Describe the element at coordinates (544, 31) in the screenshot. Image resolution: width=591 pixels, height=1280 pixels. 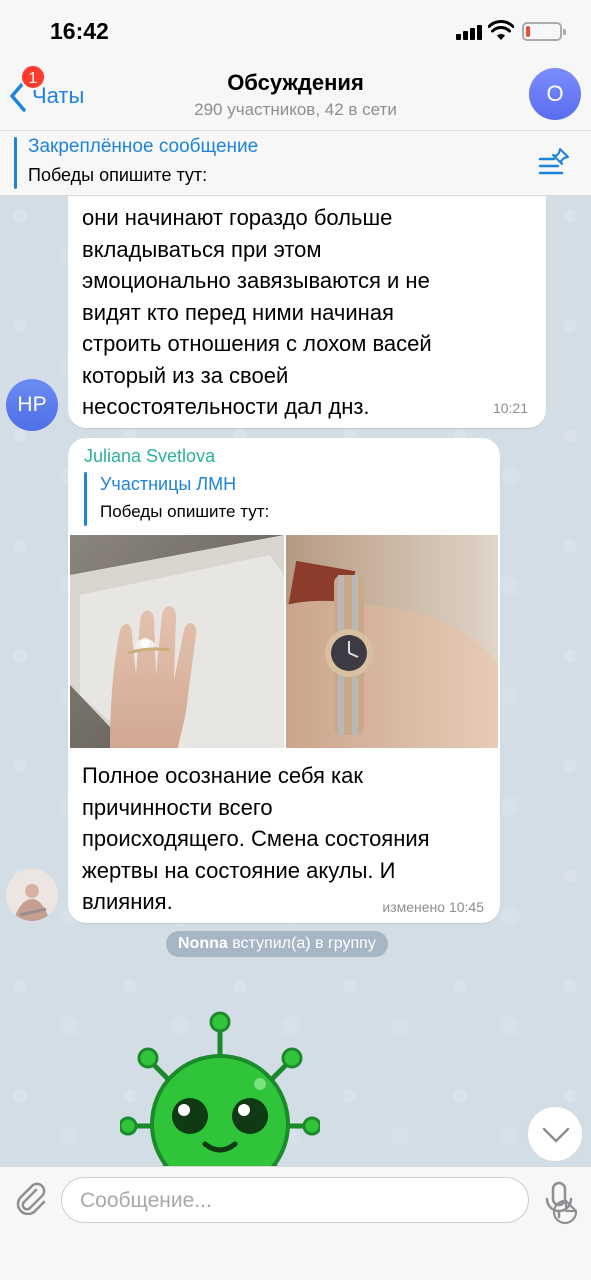
I see `battery-icon` at that location.